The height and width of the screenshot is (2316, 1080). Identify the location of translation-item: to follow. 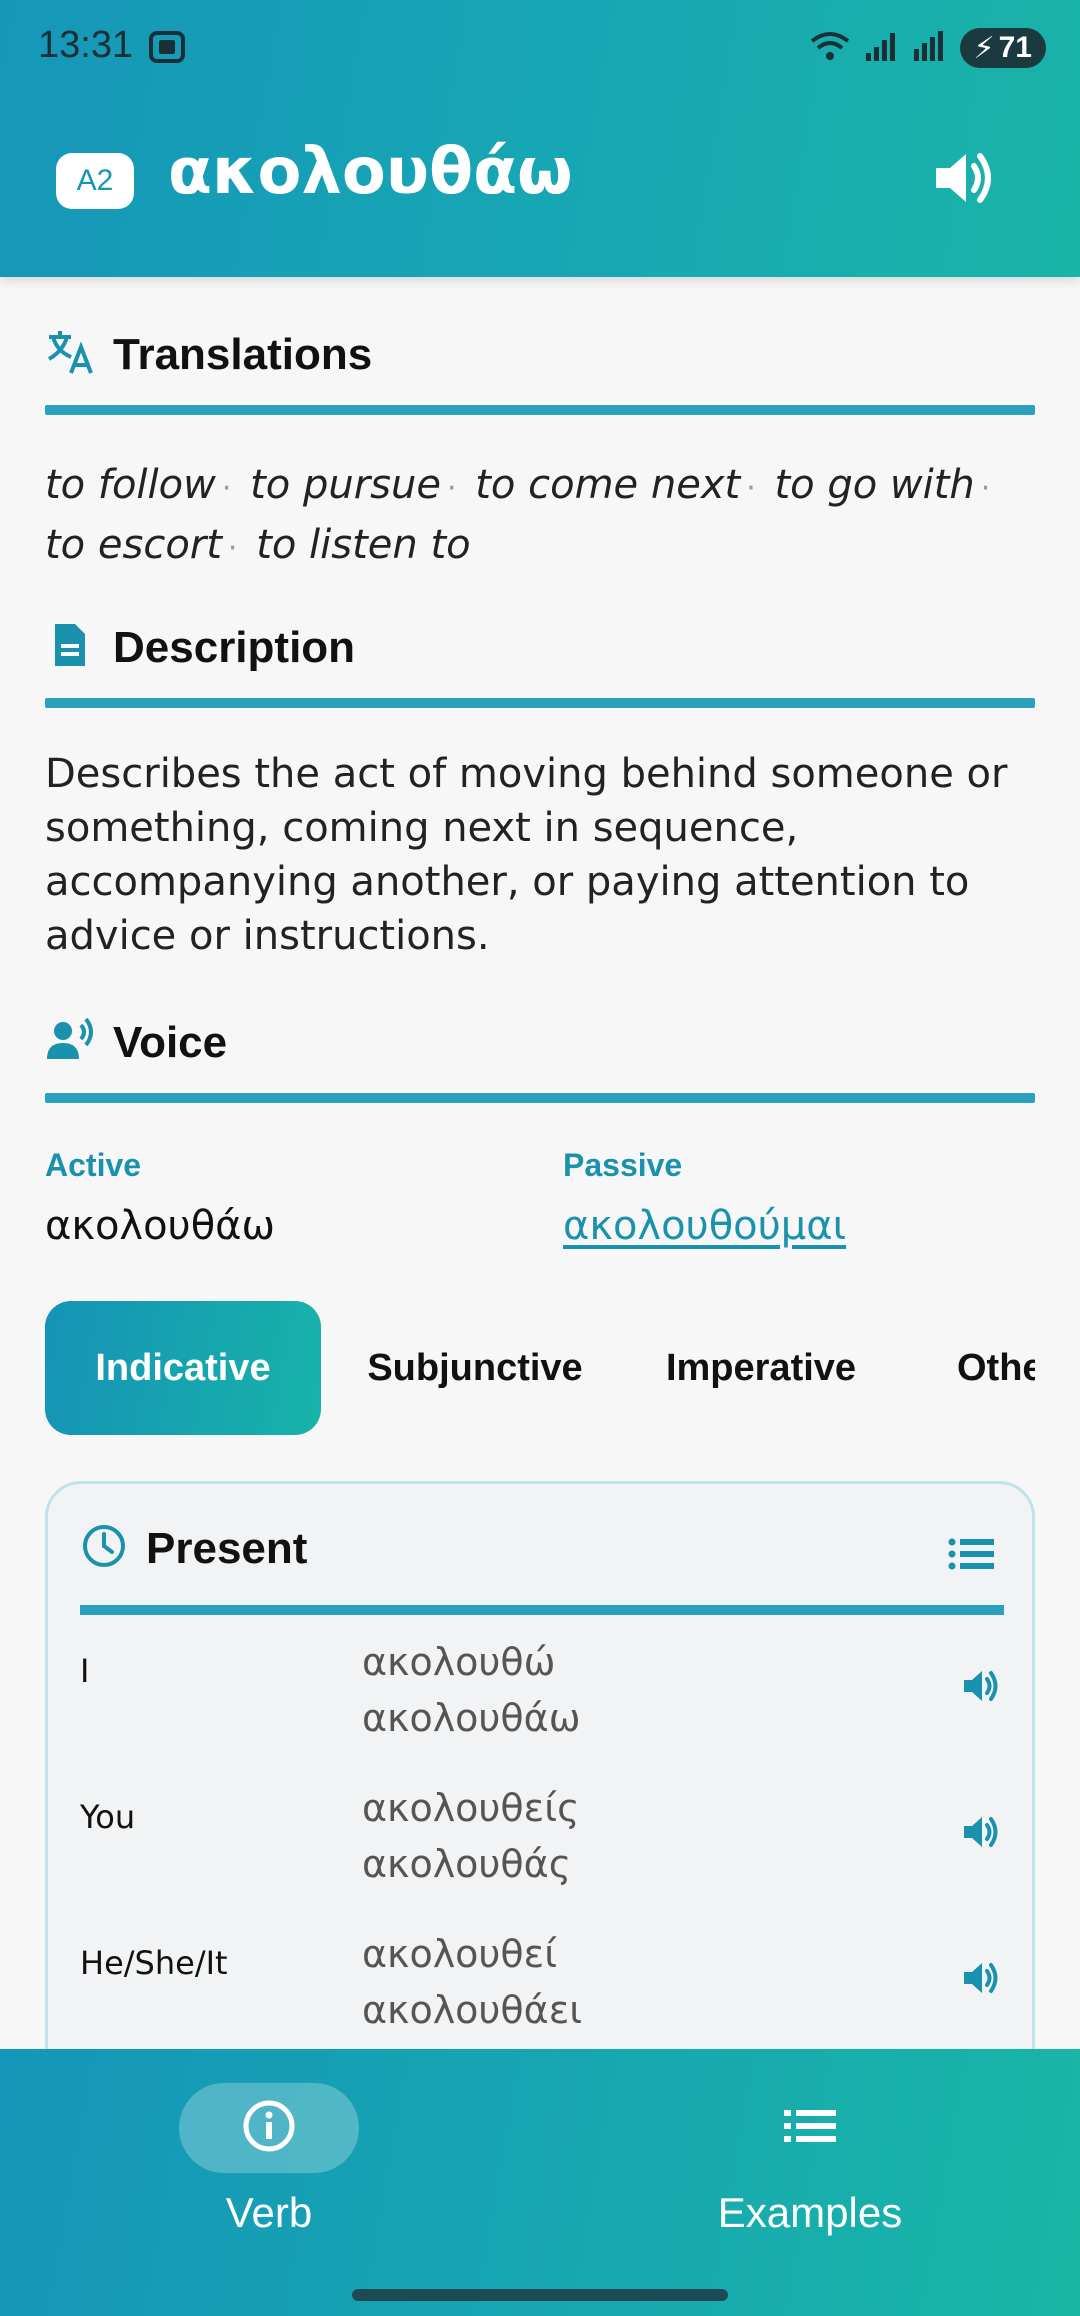
(130, 485).